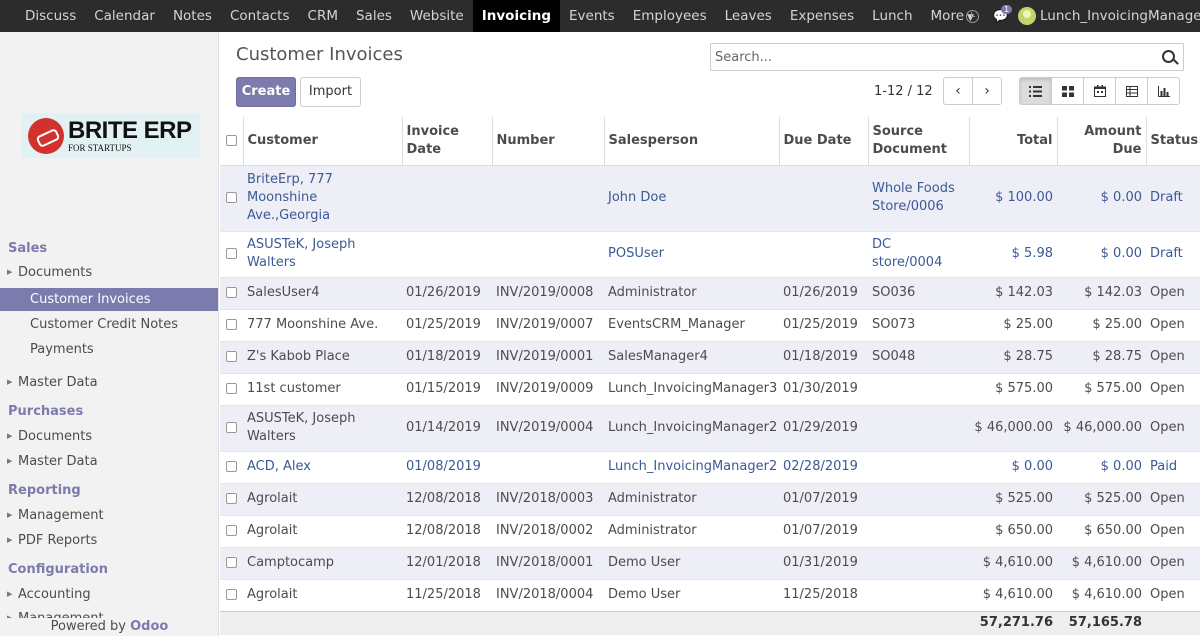 The image size is (1200, 636). I want to click on cell-source-document: DC store/0004, so click(918, 254).